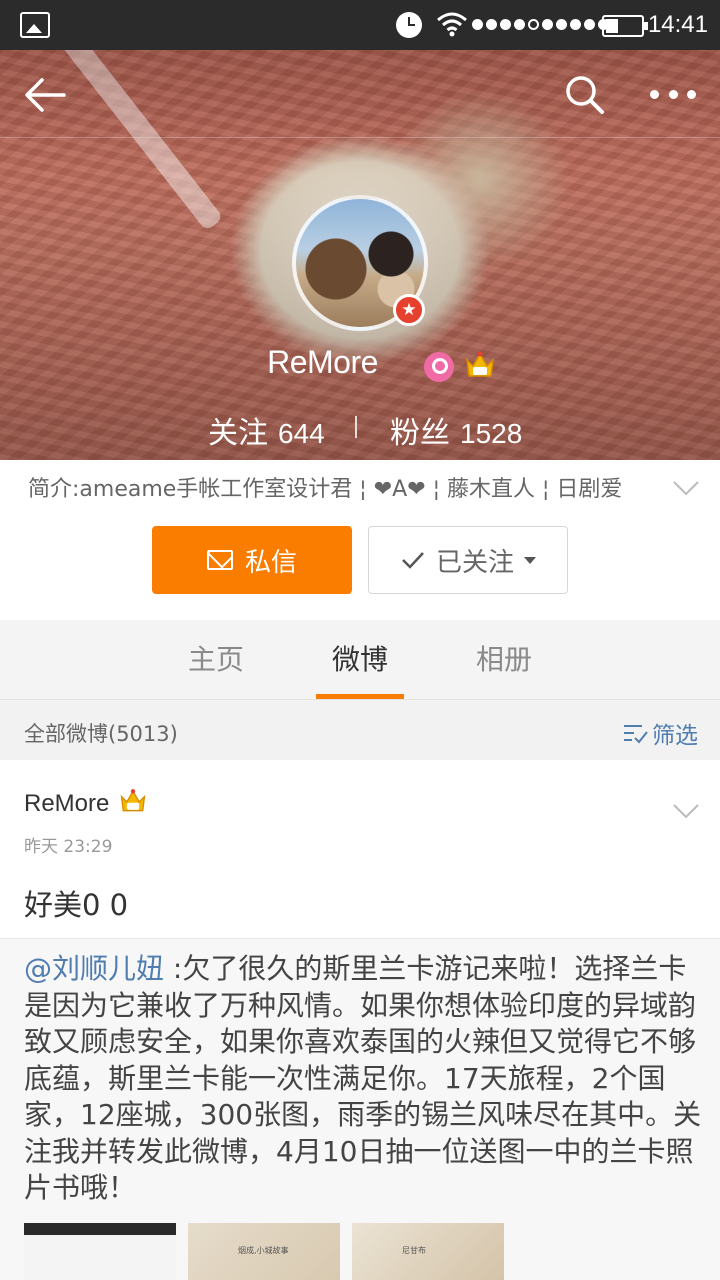 The height and width of the screenshot is (1280, 720). What do you see at coordinates (625, 26) in the screenshot?
I see `battery-icon` at bounding box center [625, 26].